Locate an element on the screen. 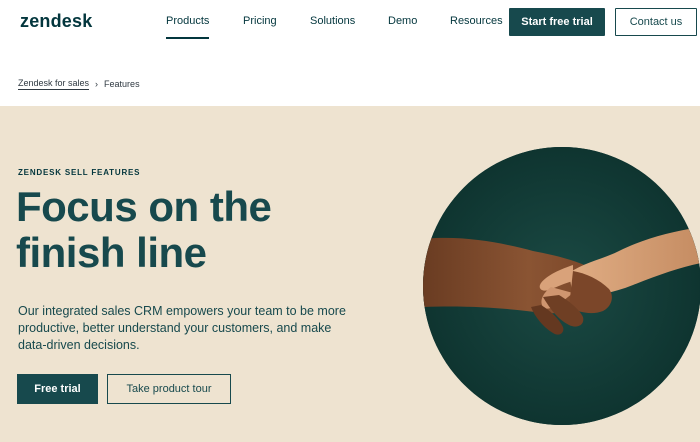 This screenshot has height=442, width=700. contact-us-button: Contact us is located at coordinates (656, 22).